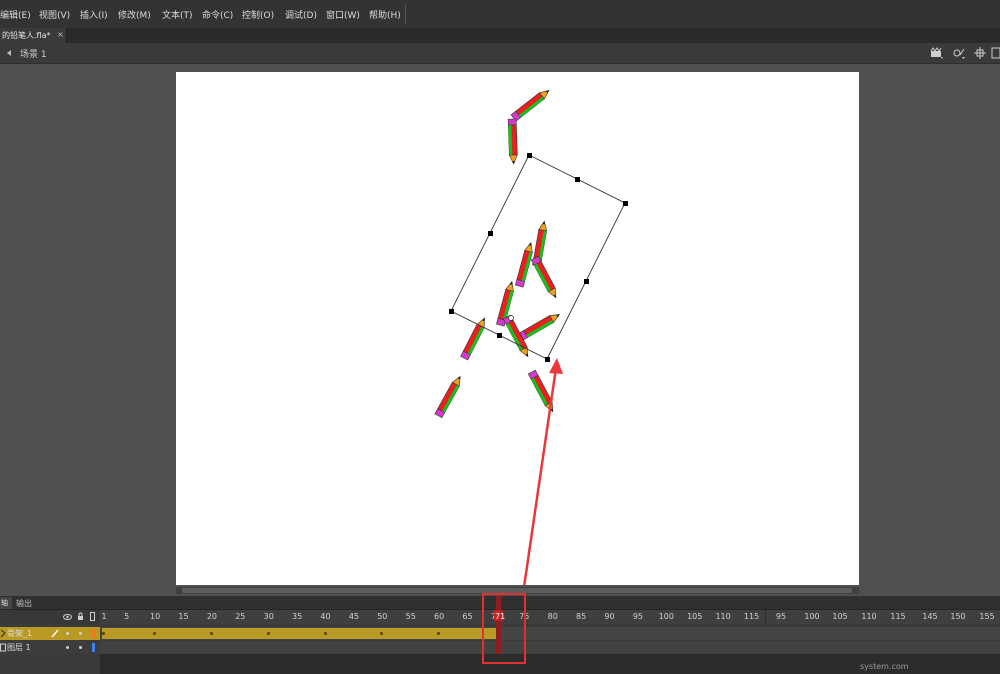 This screenshot has height=674, width=1000. I want to click on ruler-overlay-label: 105, so click(840, 616).